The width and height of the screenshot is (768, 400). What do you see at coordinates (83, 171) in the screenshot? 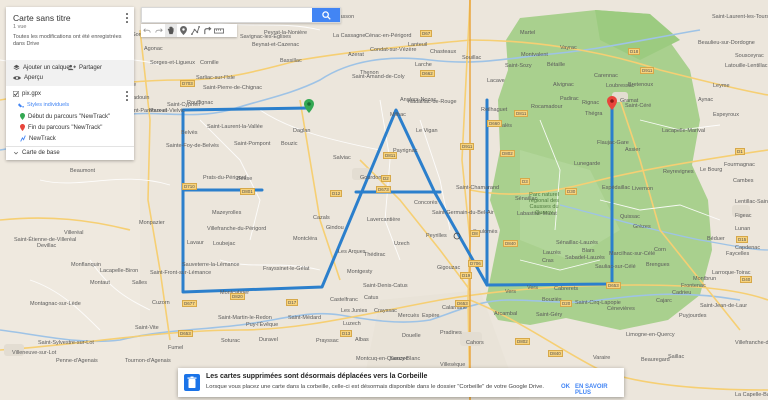
I see `place-label: Beaumont` at bounding box center [83, 171].